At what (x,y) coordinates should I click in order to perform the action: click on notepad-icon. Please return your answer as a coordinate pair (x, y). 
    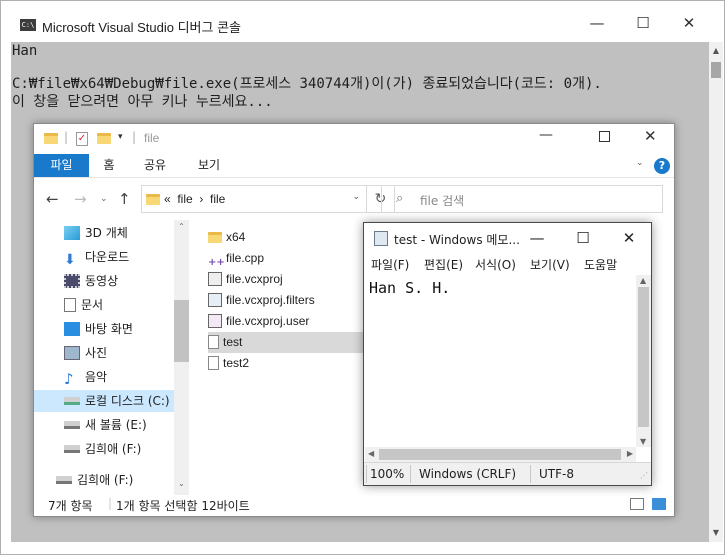
    Looking at the image, I should click on (381, 238).